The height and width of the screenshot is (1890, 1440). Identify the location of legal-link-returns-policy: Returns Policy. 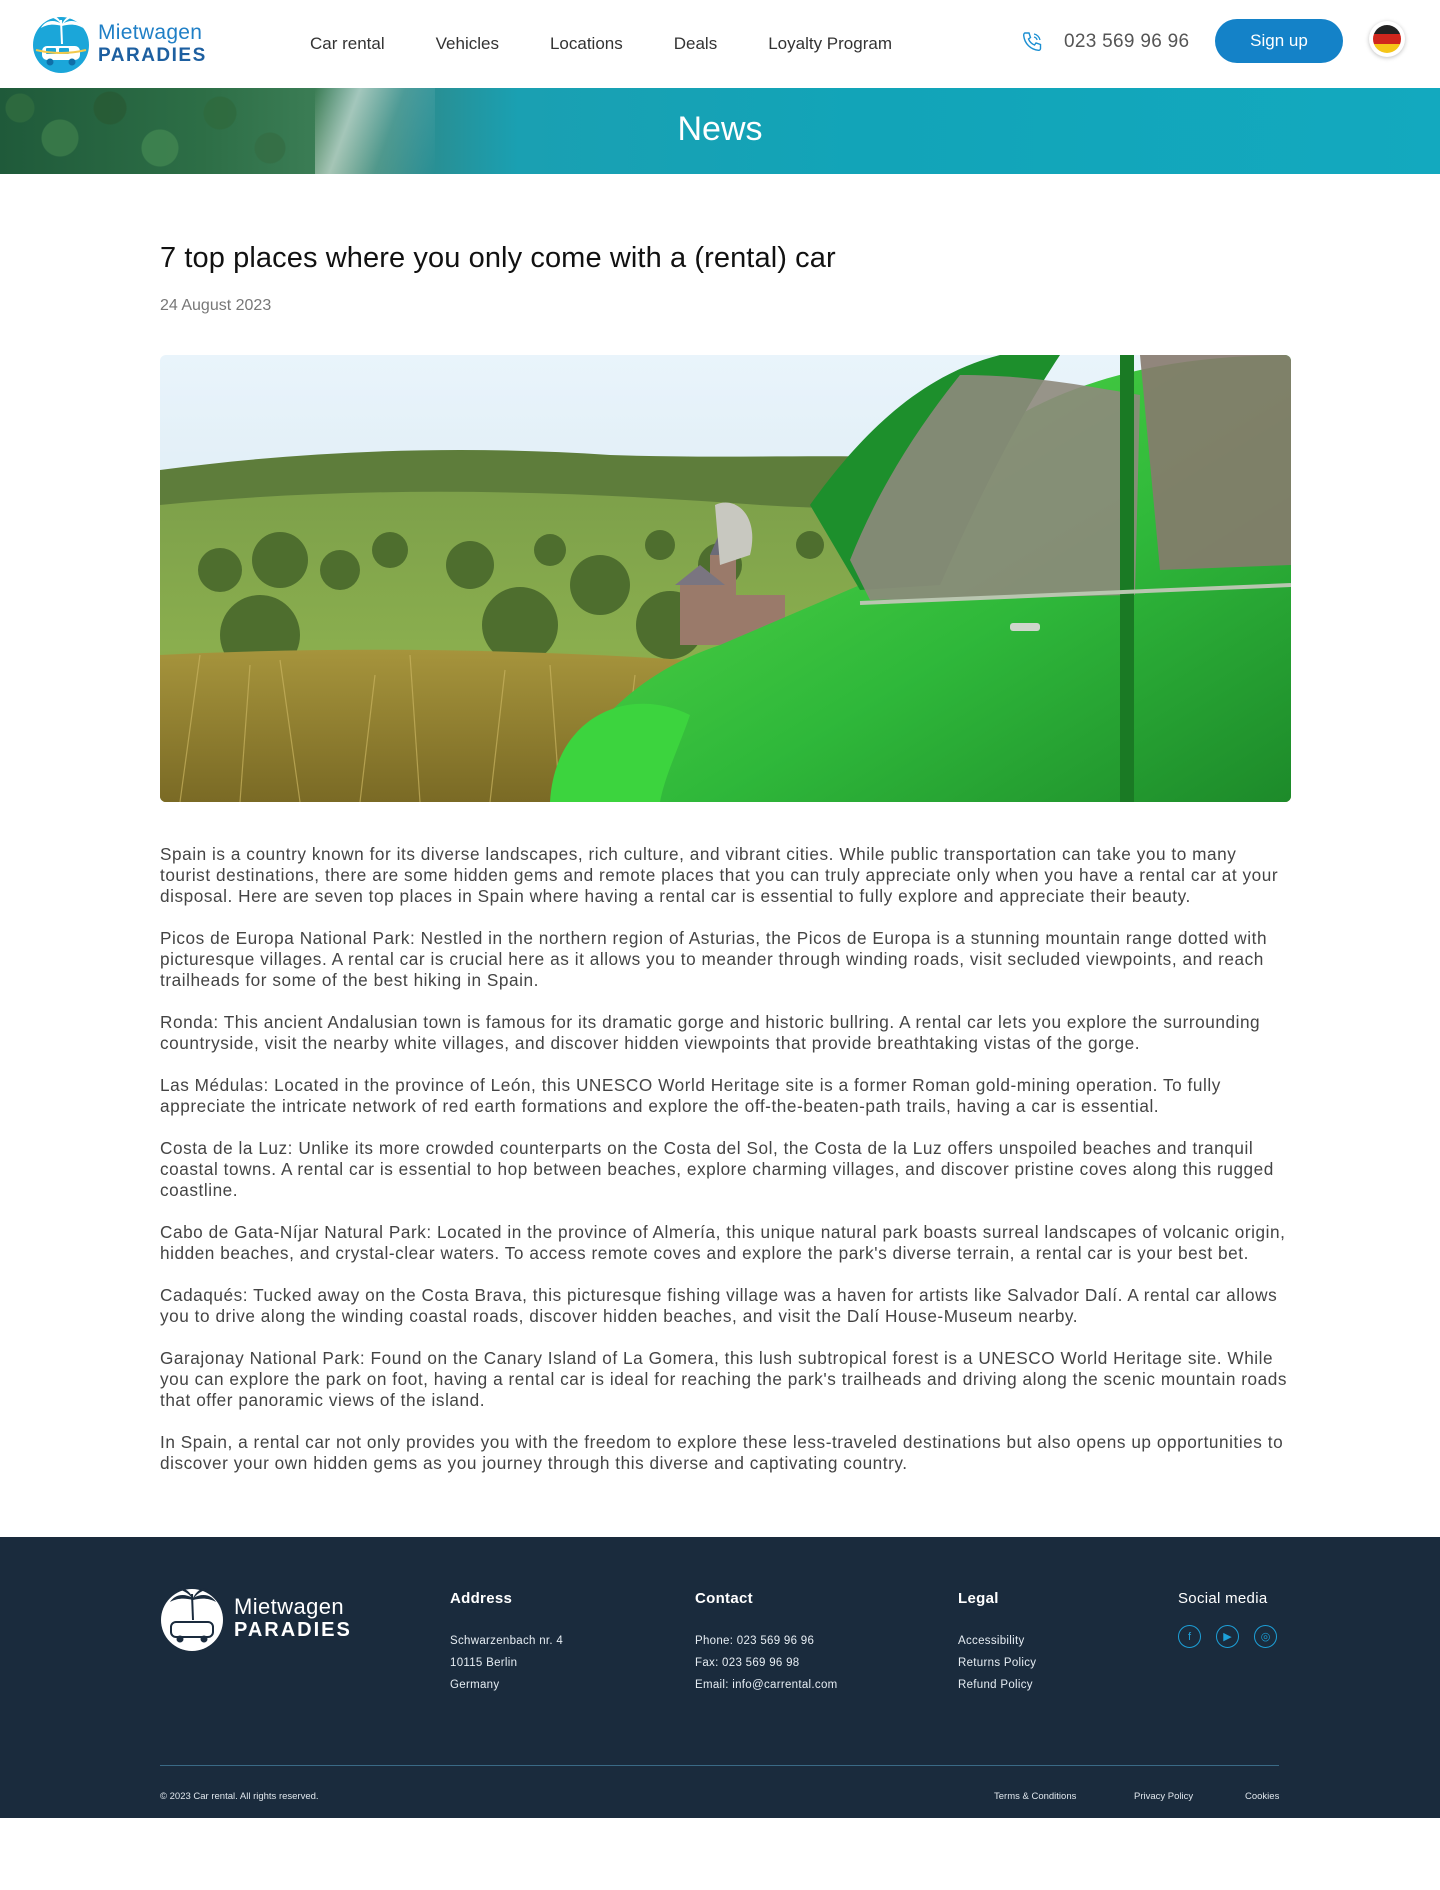
(997, 1663).